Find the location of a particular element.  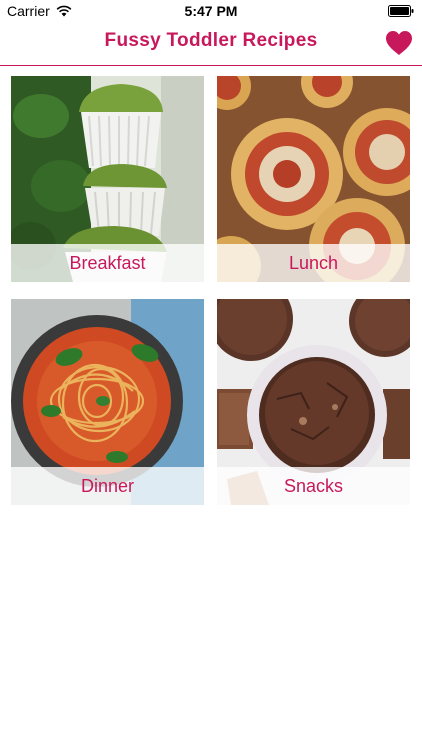

tile-label-lunch: Lunch is located at coordinates (313, 262).